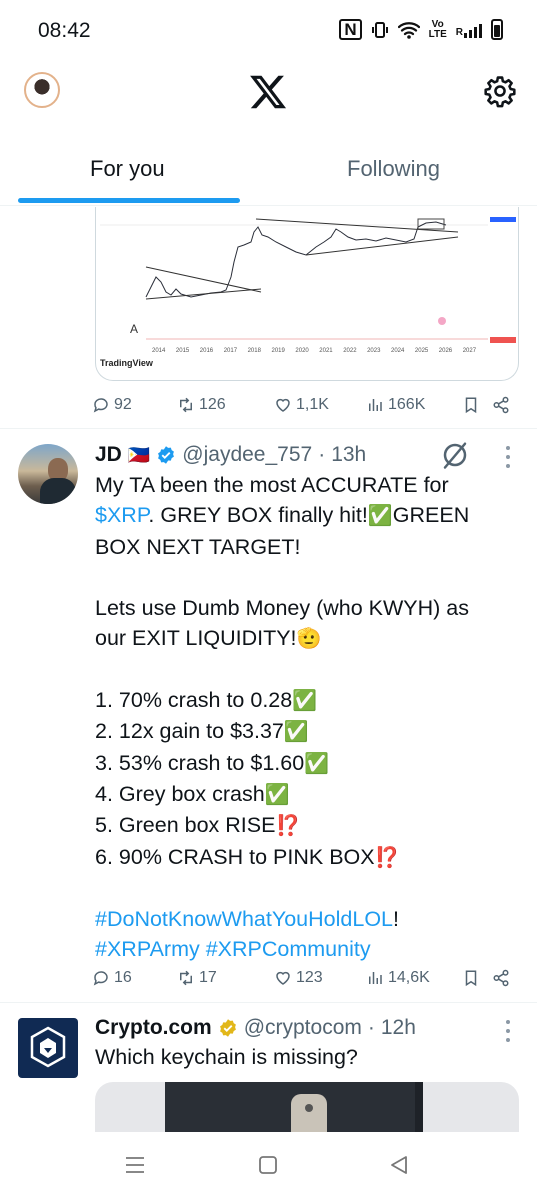 The width and height of the screenshot is (537, 1200). Describe the element at coordinates (326, 351) in the screenshot. I see `chart-year-label: 2021` at that location.